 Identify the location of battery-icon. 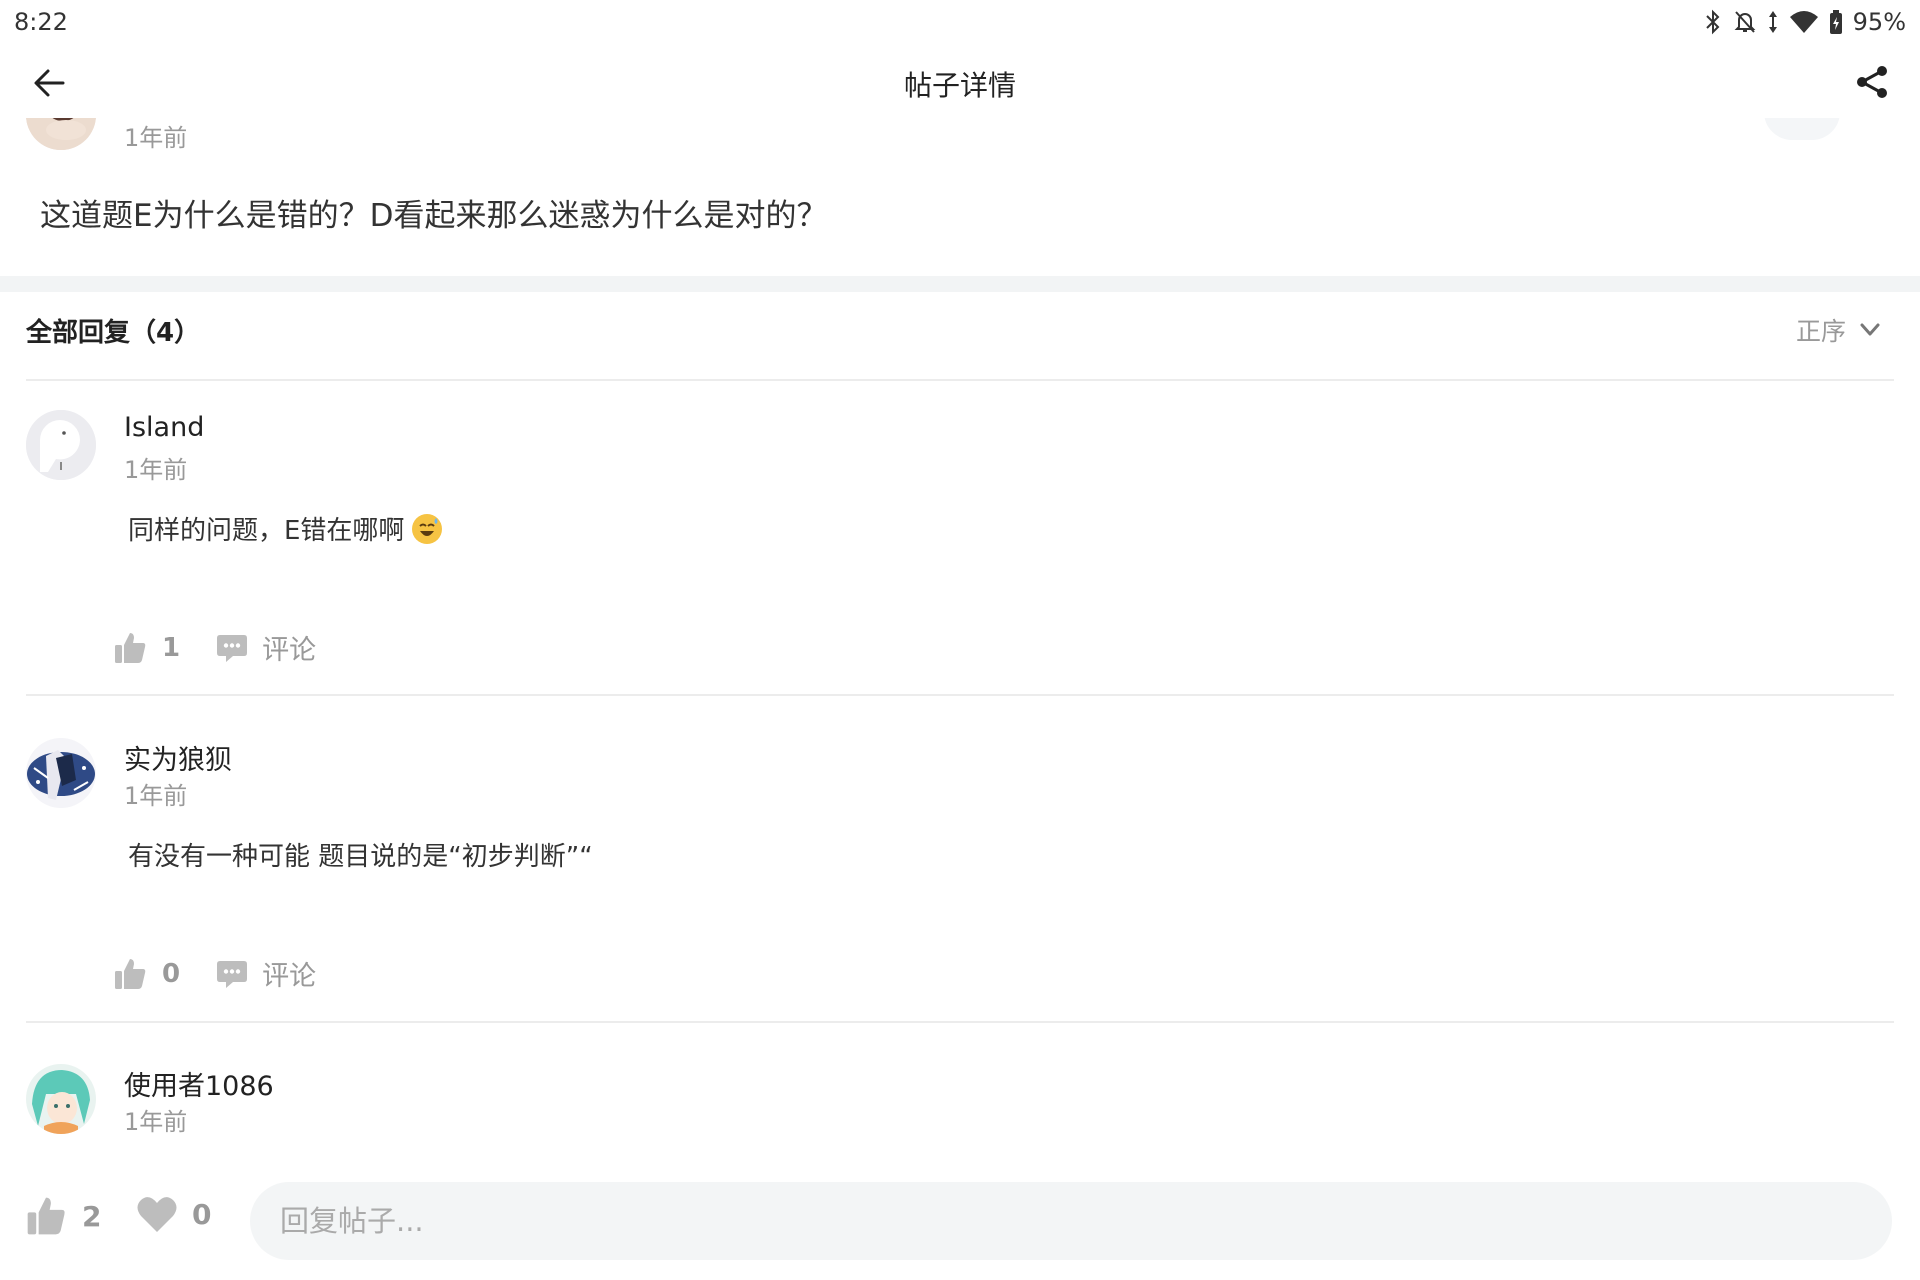
(1835, 22).